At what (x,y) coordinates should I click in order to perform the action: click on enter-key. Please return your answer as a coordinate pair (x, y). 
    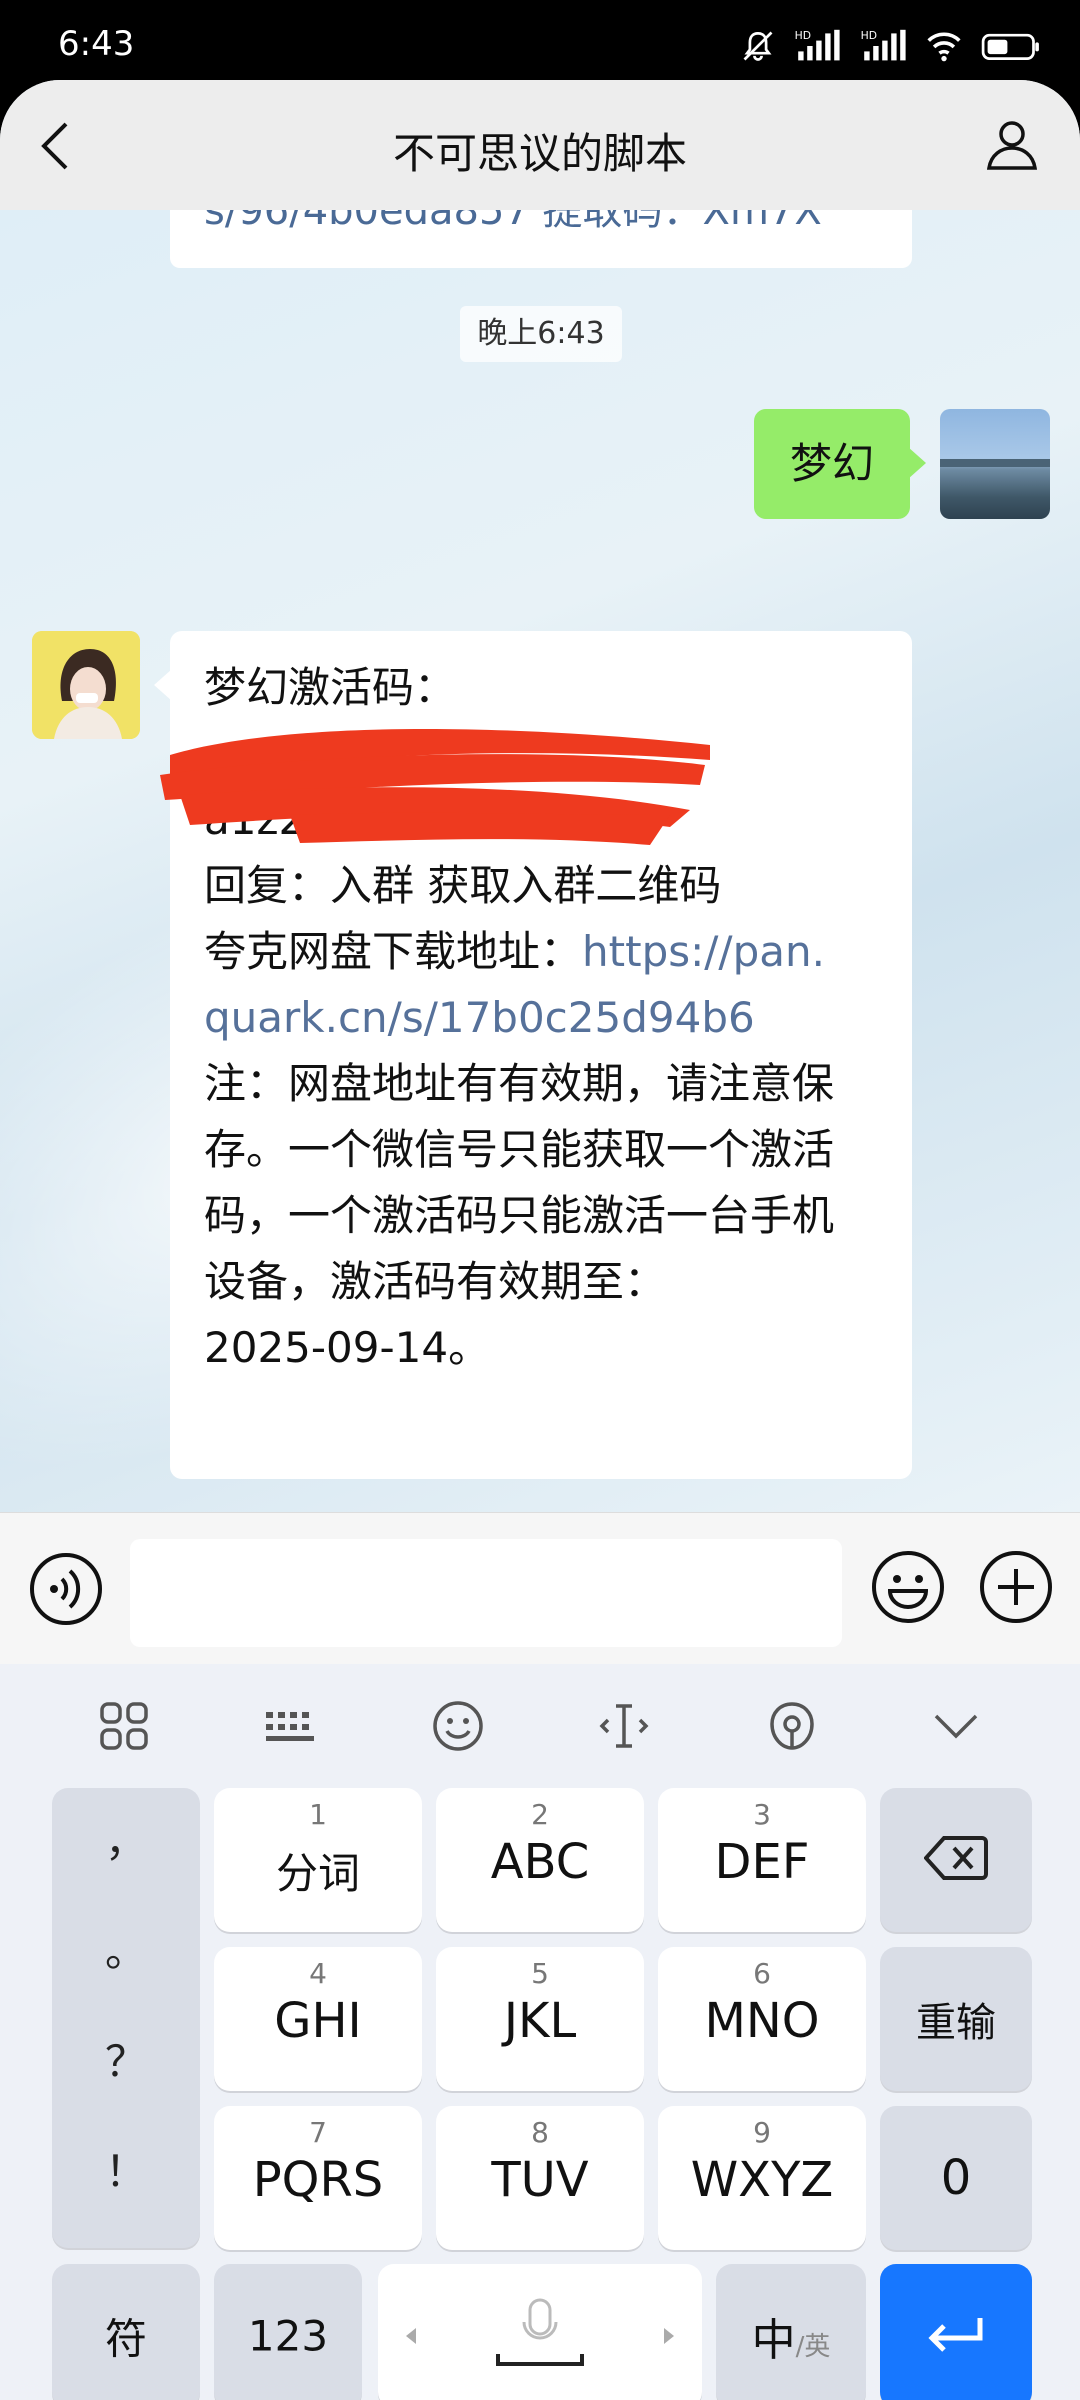
    Looking at the image, I should click on (956, 2332).